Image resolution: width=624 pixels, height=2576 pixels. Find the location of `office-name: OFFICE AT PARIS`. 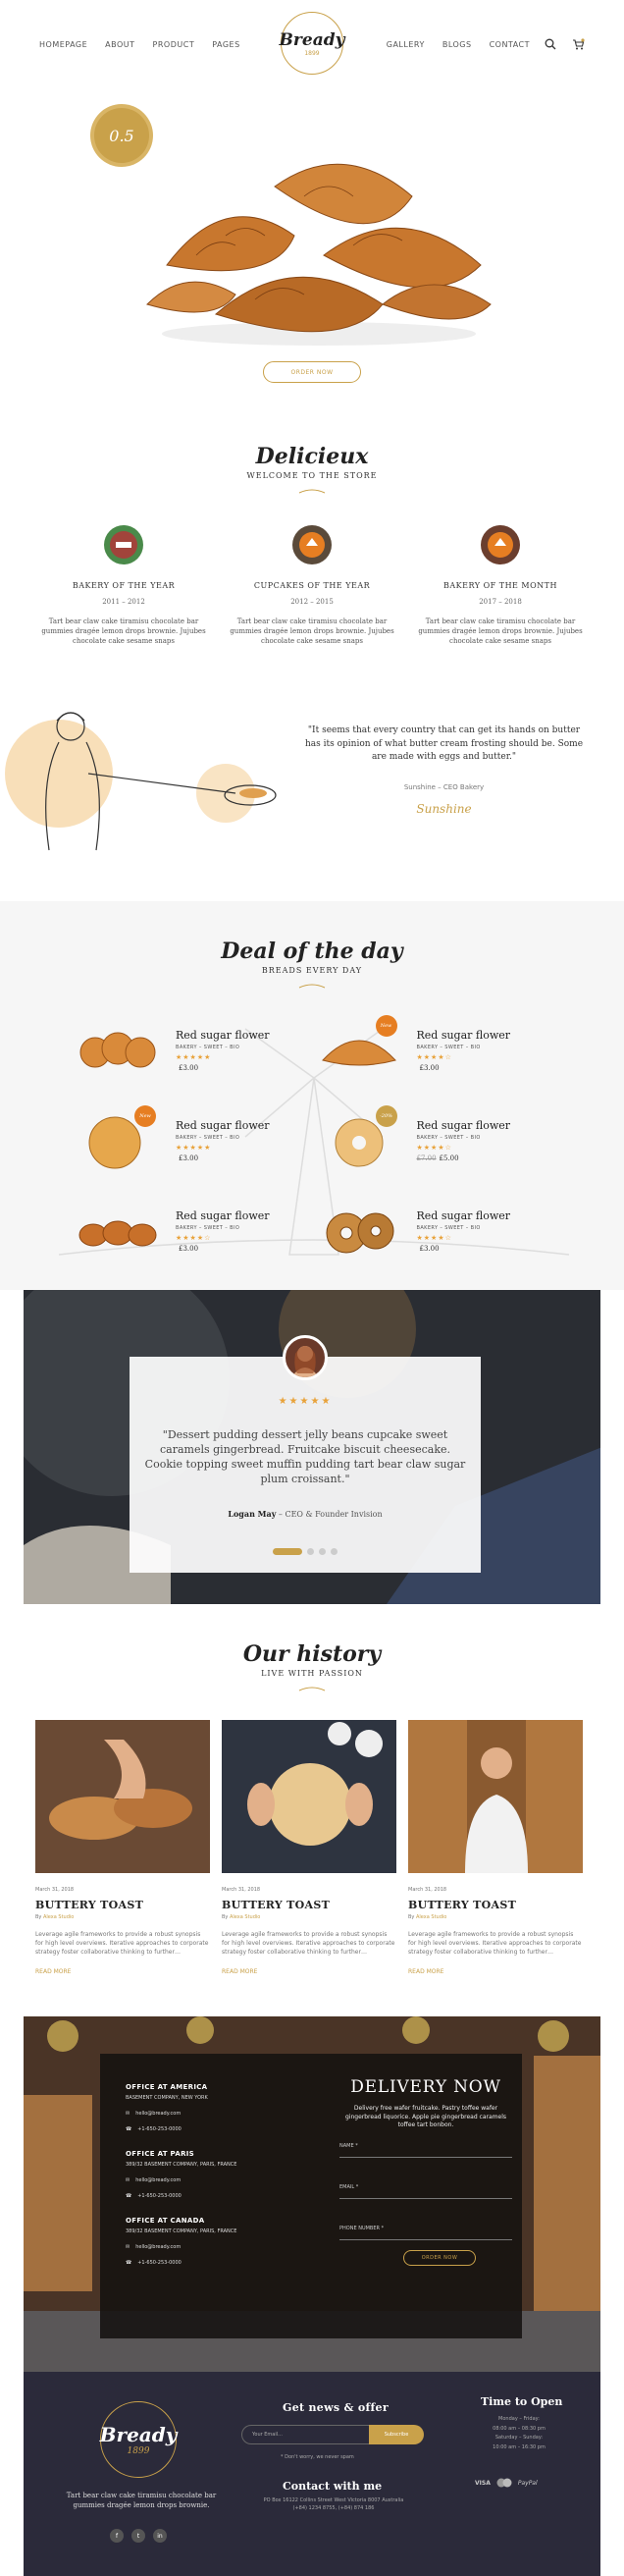

office-name: OFFICE AT PARIS is located at coordinates (160, 2154).